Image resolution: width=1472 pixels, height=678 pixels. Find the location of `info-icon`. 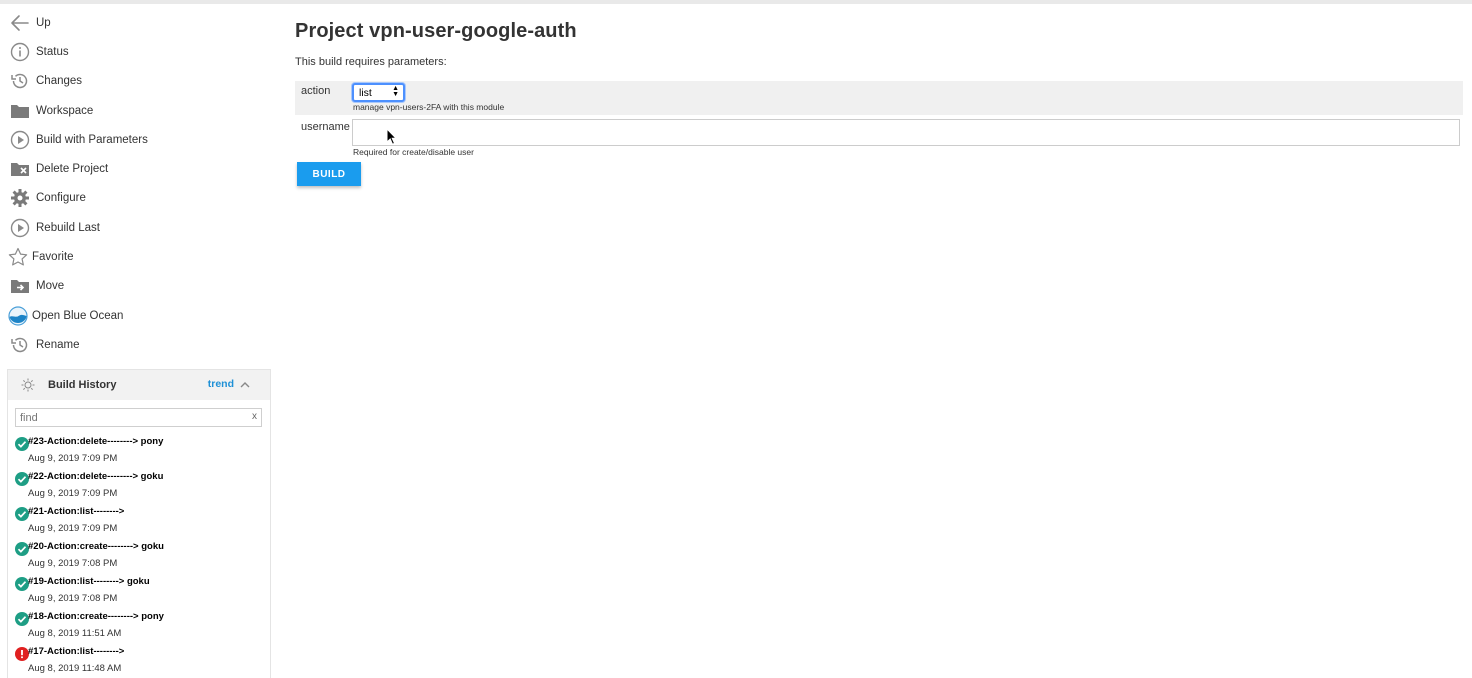

info-icon is located at coordinates (20, 52).